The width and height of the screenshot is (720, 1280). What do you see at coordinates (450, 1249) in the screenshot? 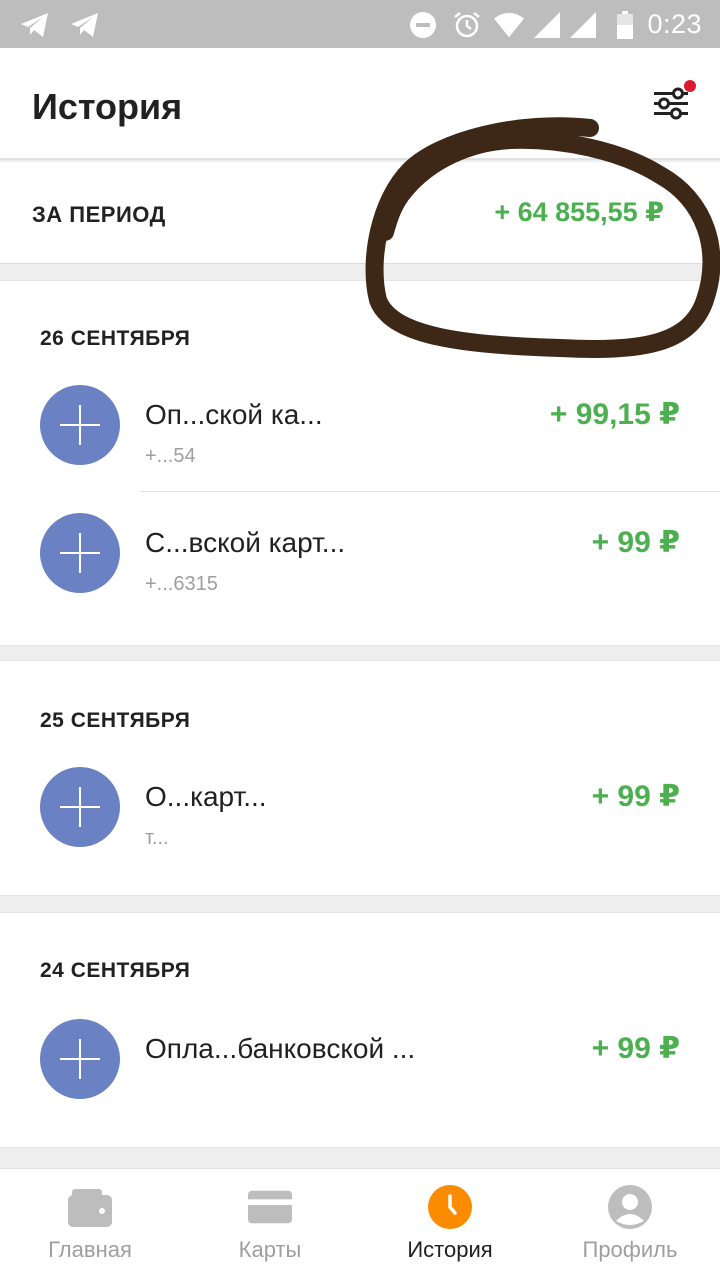
I see `nav-label: История` at bounding box center [450, 1249].